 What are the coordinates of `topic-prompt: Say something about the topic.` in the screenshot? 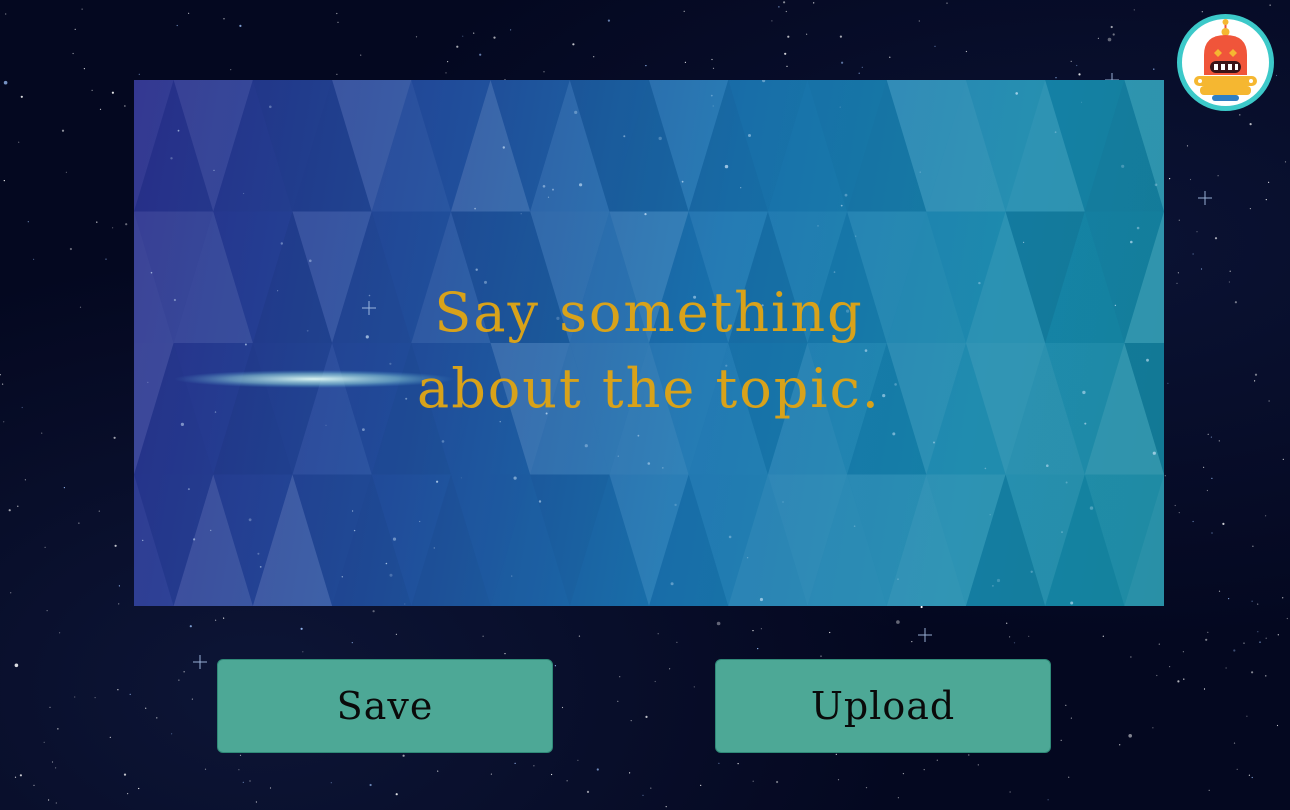 It's located at (649, 351).